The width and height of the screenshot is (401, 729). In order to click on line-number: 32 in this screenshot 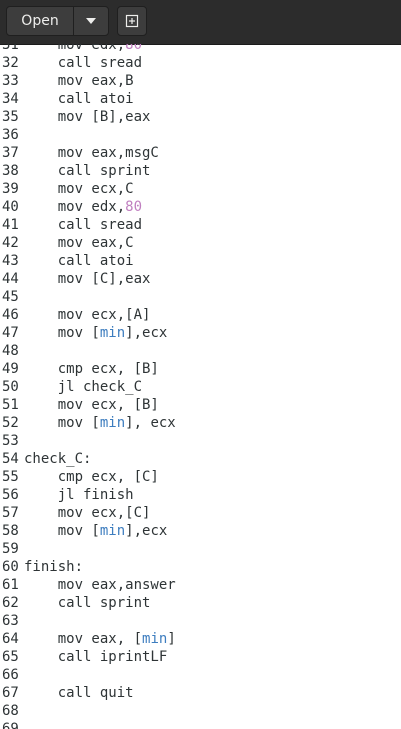, I will do `click(10, 63)`.